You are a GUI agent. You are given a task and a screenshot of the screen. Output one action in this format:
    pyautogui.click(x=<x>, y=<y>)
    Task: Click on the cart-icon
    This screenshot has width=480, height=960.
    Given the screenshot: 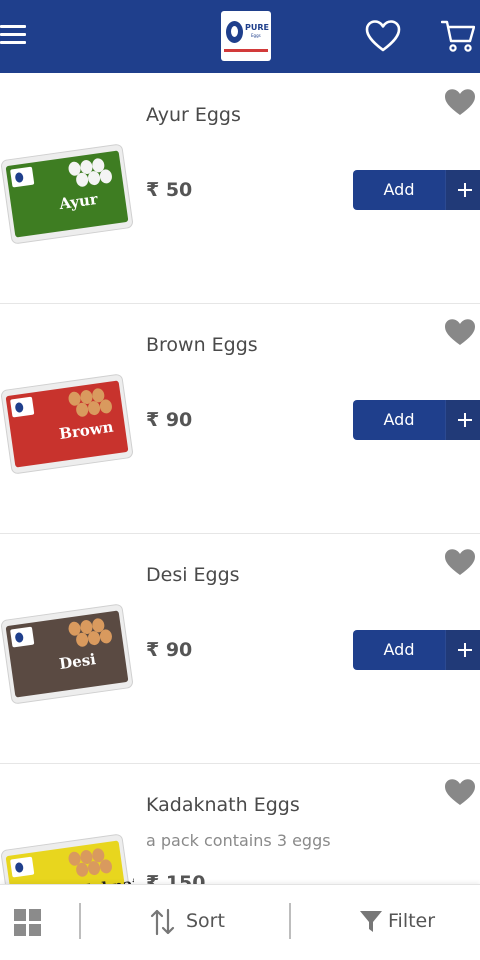 What is the action you would take?
    pyautogui.click(x=458, y=36)
    